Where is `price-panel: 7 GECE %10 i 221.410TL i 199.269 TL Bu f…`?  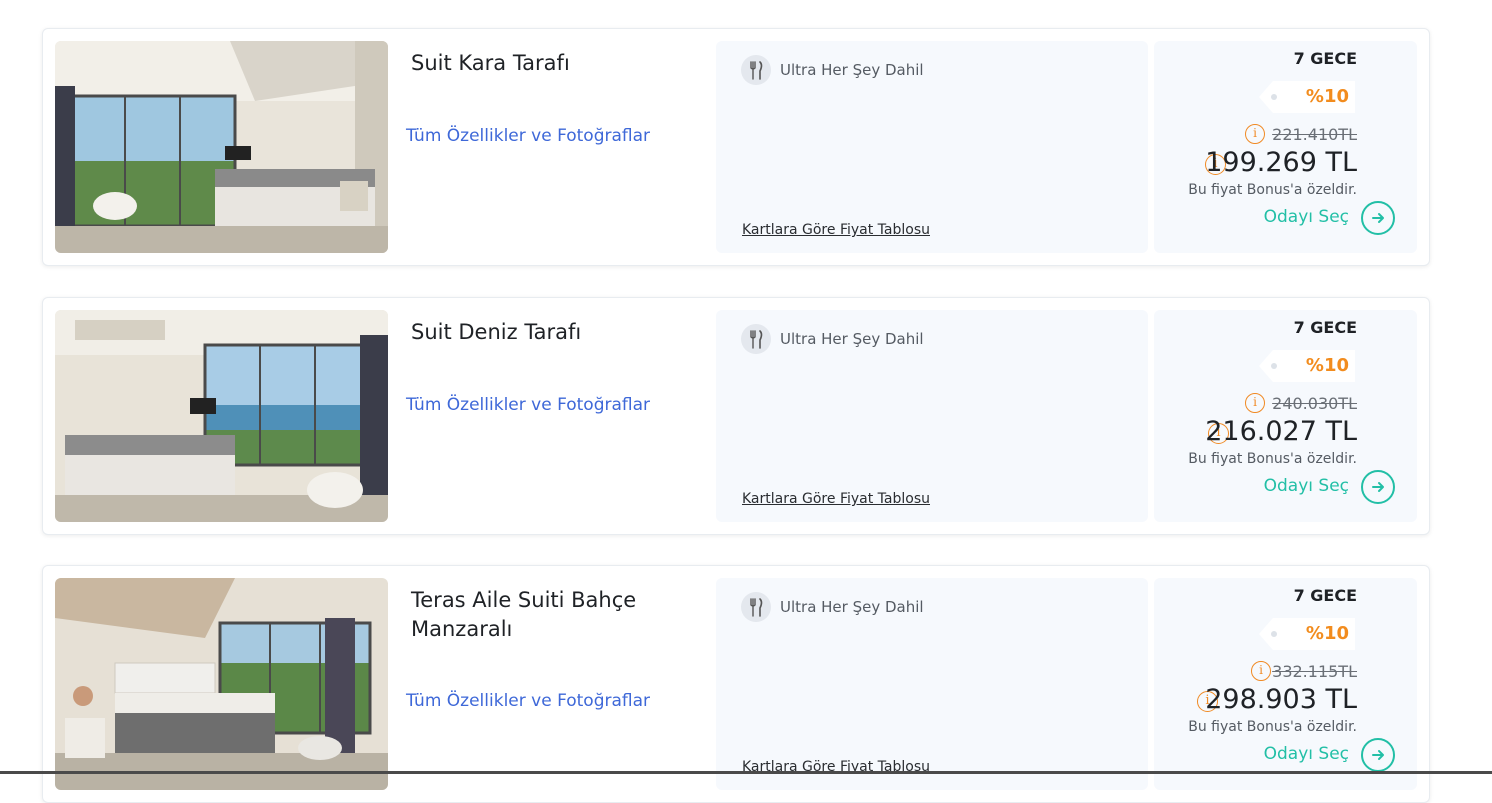
price-panel: 7 GECE %10 i 221.410TL i 199.269 TL Bu f… is located at coordinates (1285, 147).